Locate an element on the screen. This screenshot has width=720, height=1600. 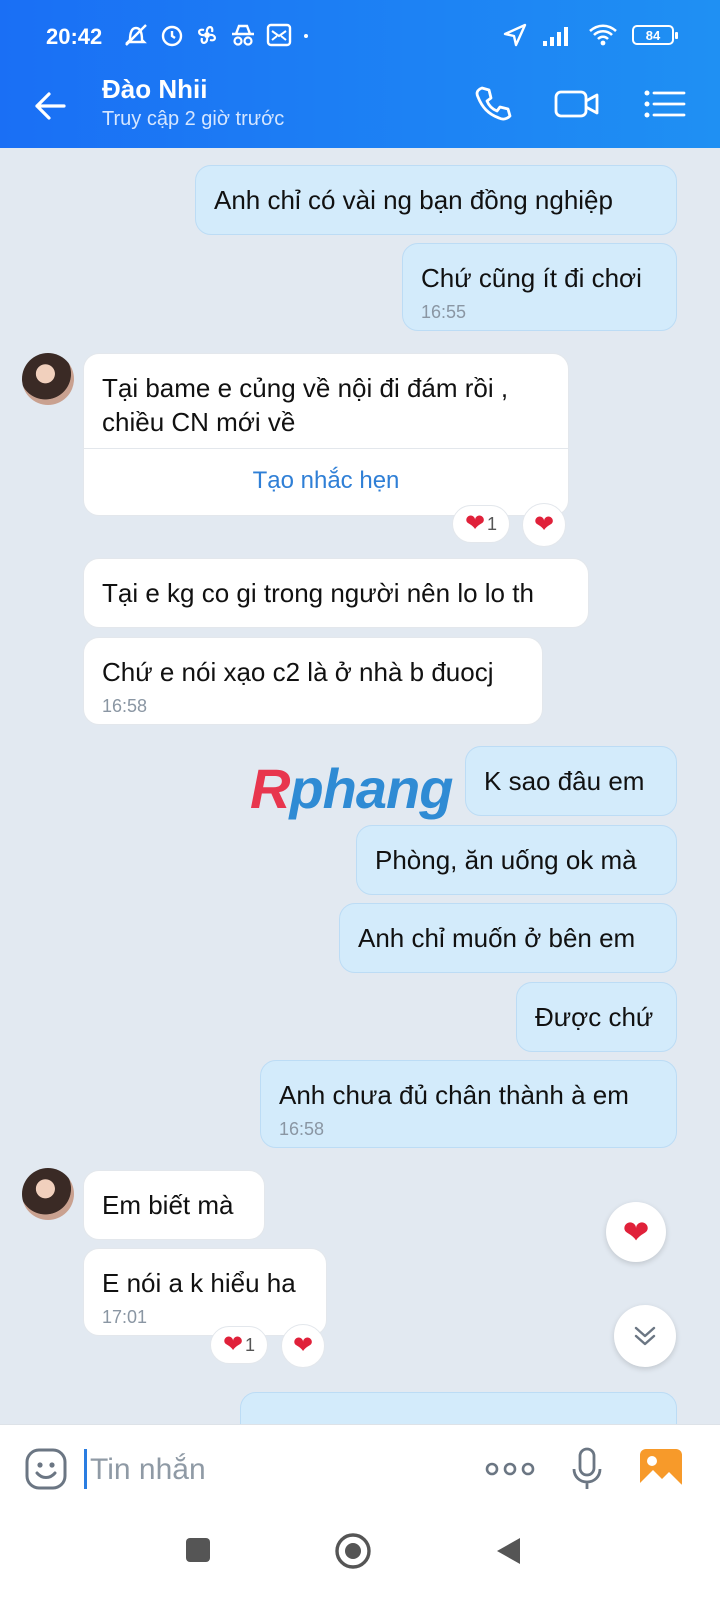
message-outgoing: K sao đâu em is located at coordinates (571, 781).